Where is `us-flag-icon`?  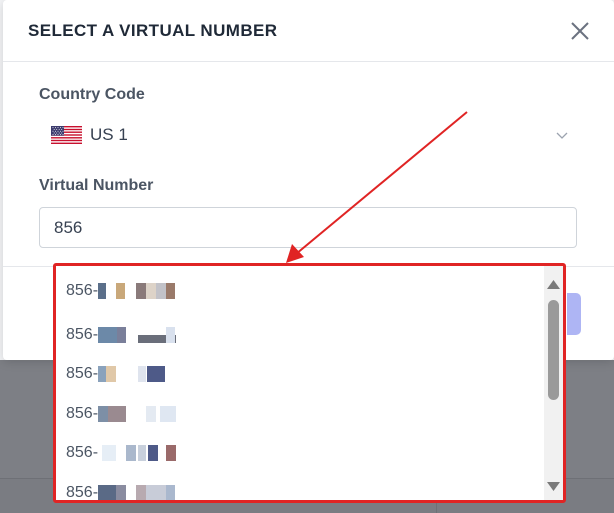 us-flag-icon is located at coordinates (66, 135).